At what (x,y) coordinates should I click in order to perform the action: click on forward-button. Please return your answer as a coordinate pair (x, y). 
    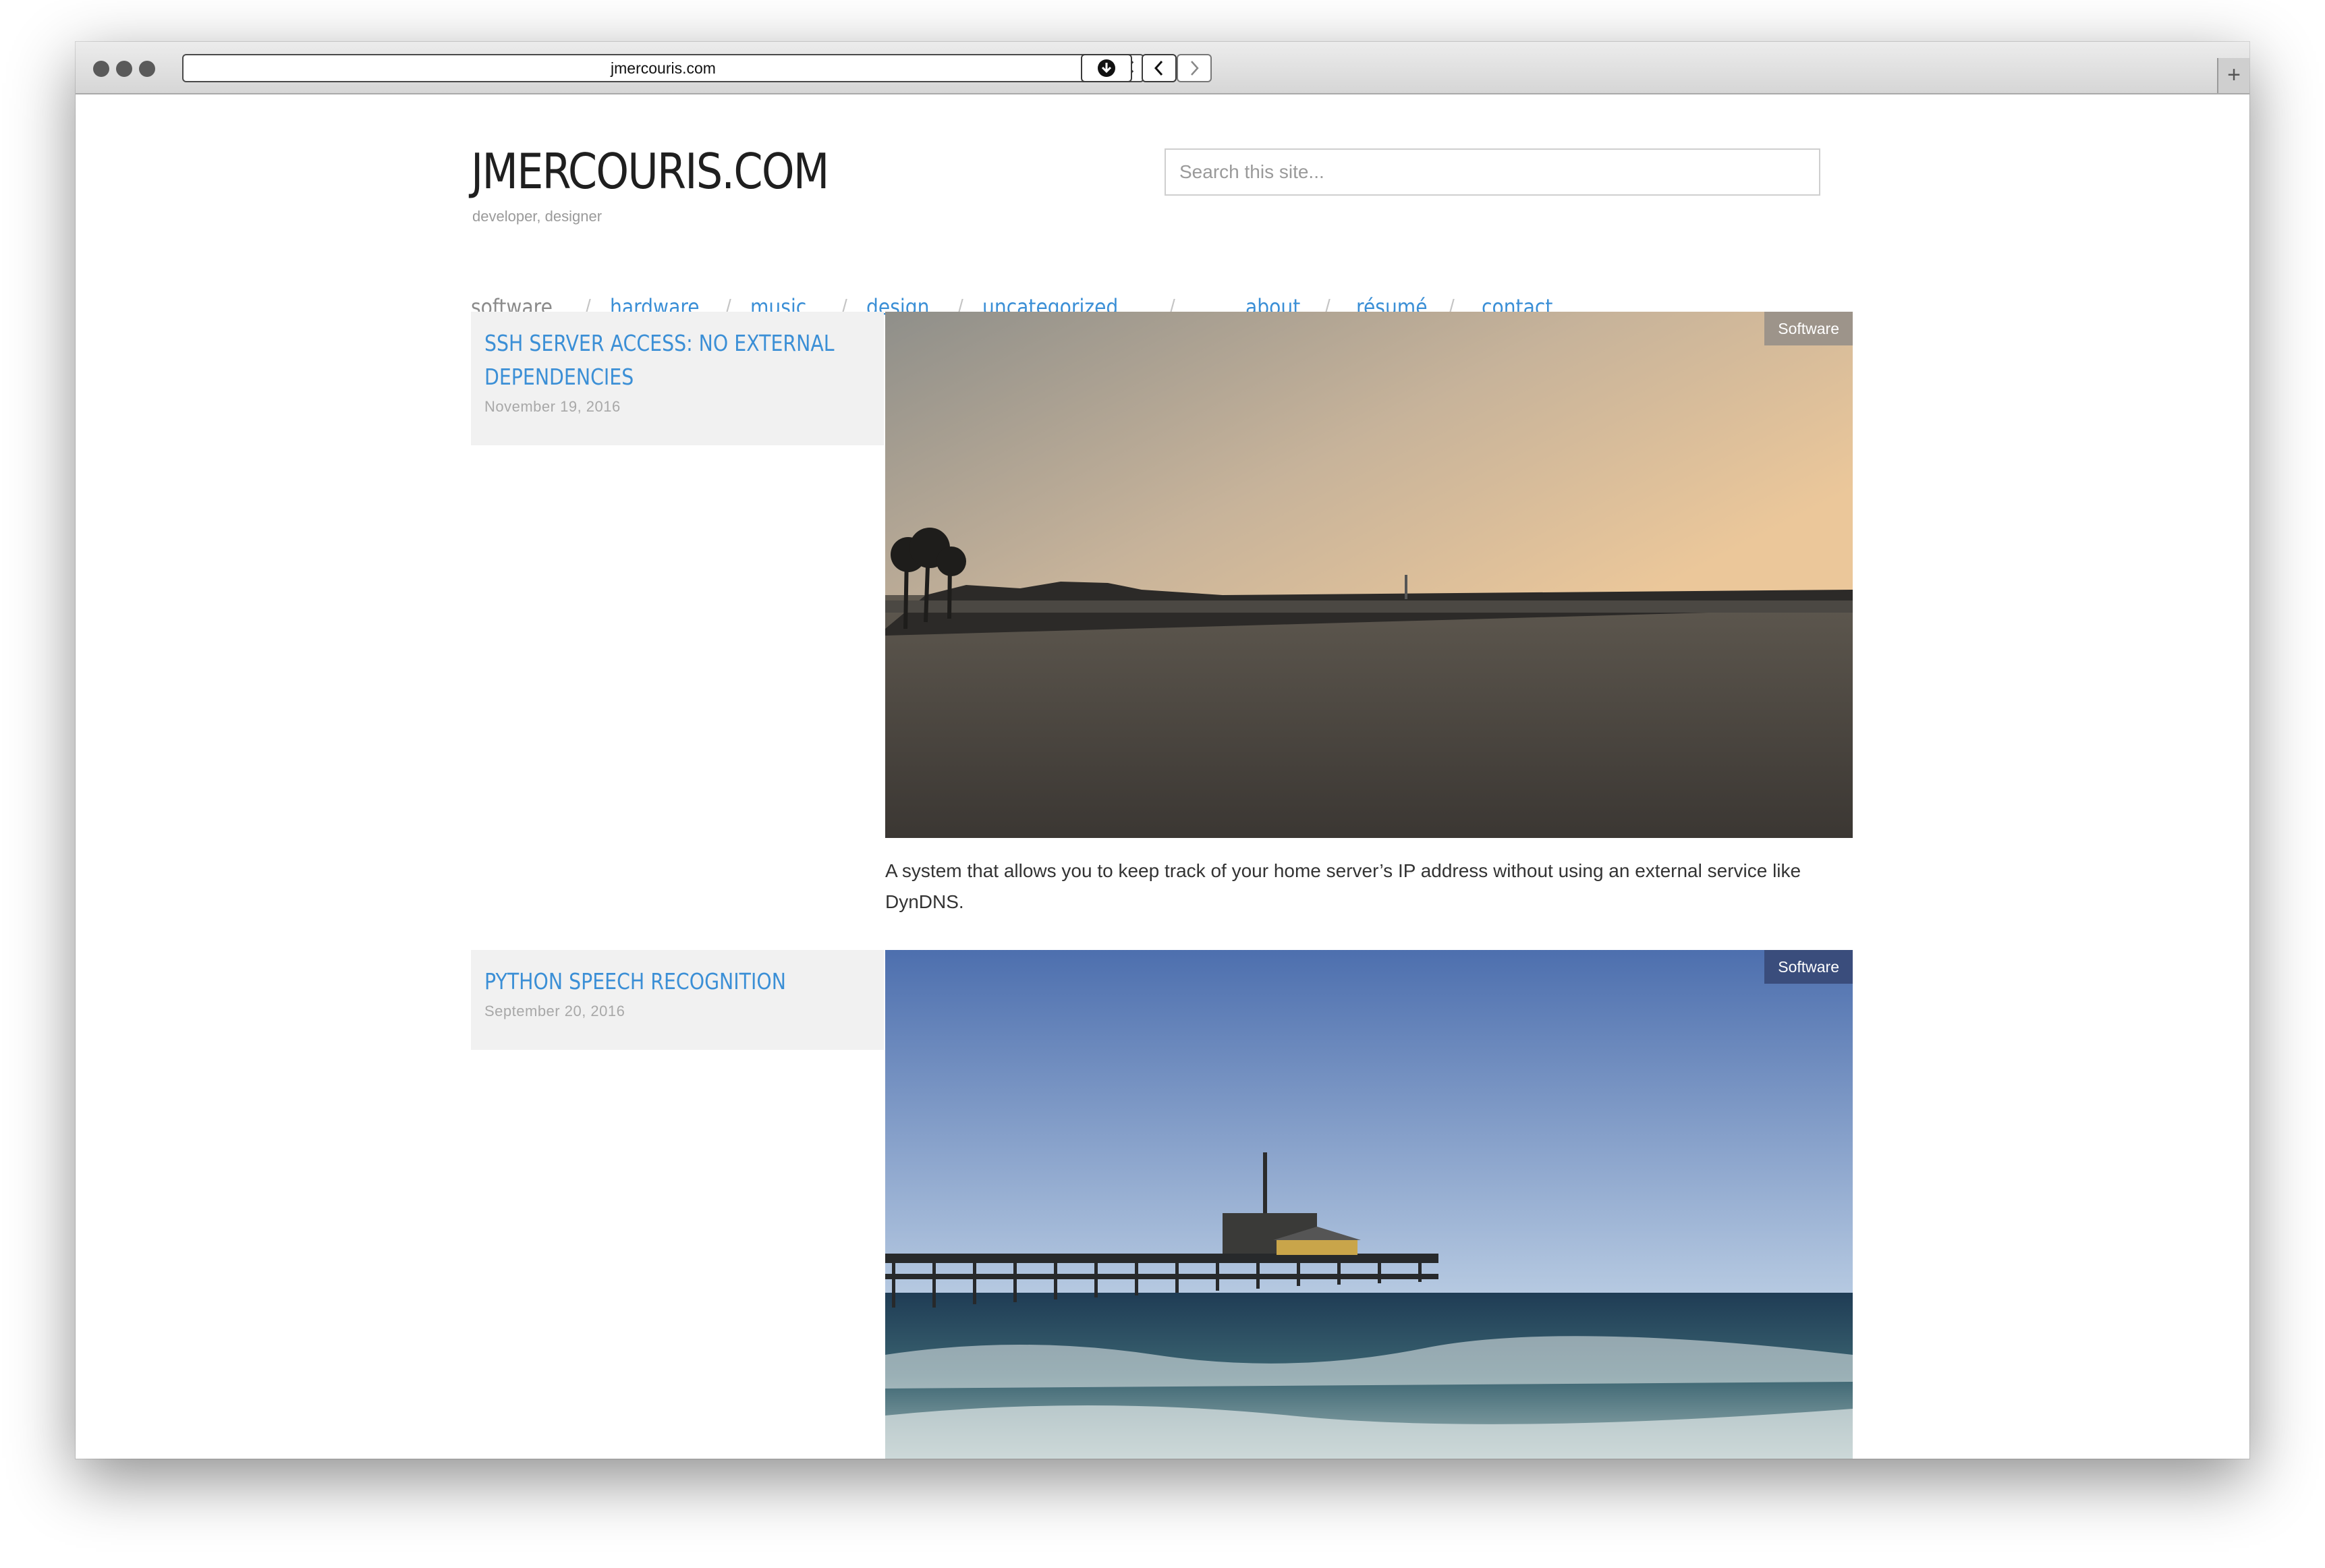
    Looking at the image, I should click on (1194, 68).